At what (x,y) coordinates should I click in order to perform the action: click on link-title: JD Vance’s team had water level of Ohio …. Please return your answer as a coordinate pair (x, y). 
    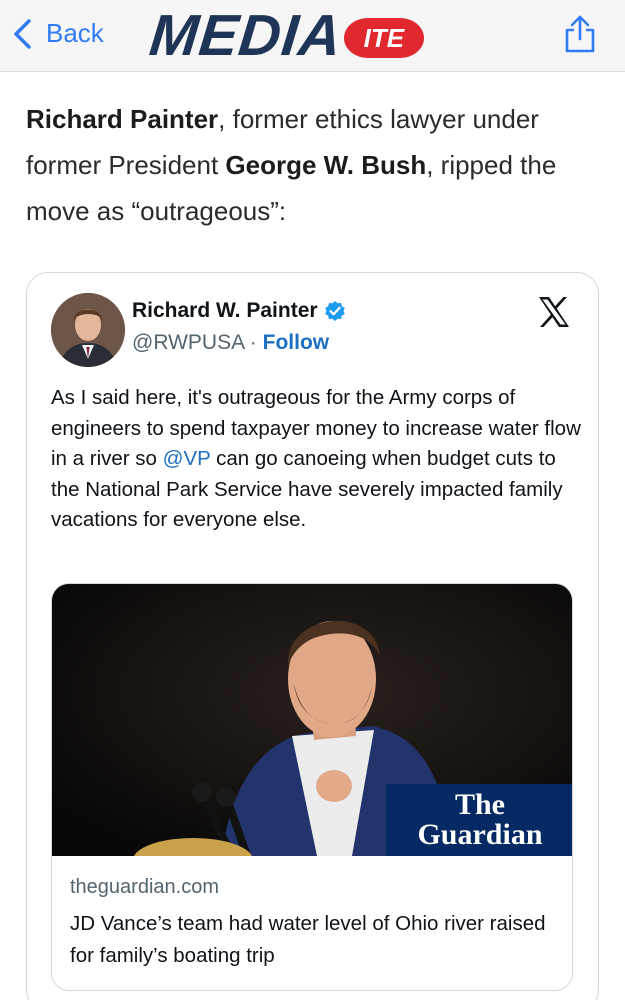
    Looking at the image, I should click on (315, 940).